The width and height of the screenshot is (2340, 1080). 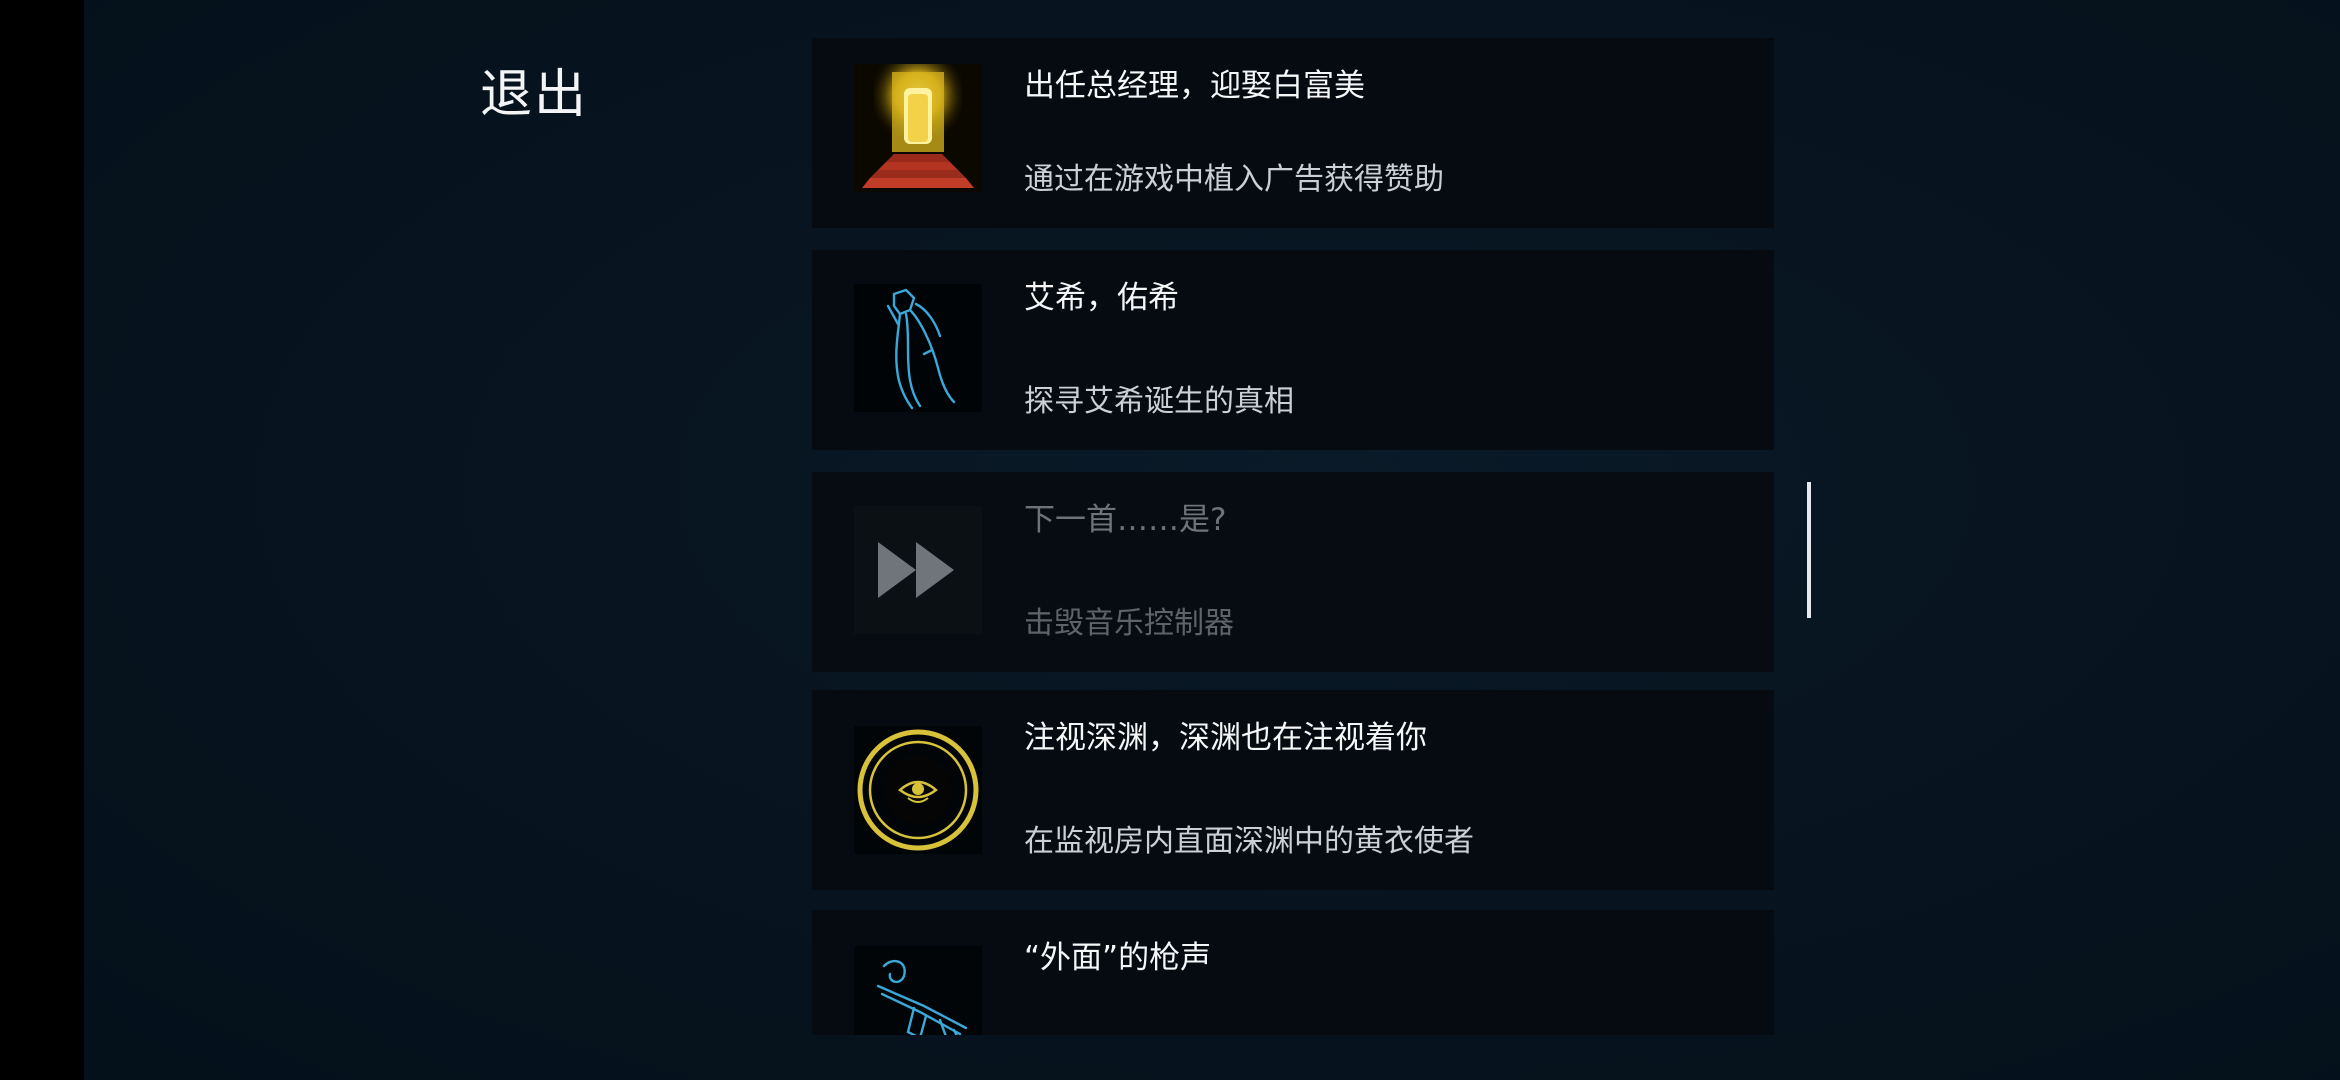 I want to click on achievement-description: 在监视房内直面深渊中的黄衣使者, so click(x=1249, y=841).